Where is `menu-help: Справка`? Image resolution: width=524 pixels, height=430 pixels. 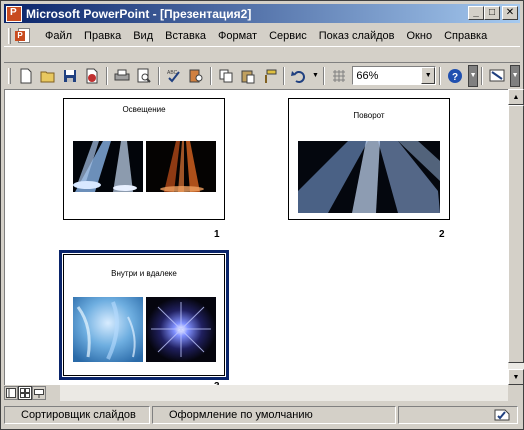
menu-help: Справка is located at coordinates (465, 36).